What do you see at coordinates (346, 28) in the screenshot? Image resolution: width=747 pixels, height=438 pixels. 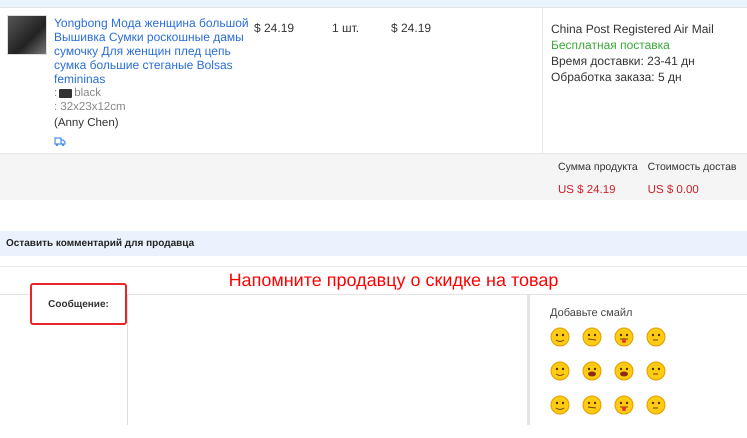 I see `quantity: 1 шт.` at bounding box center [346, 28].